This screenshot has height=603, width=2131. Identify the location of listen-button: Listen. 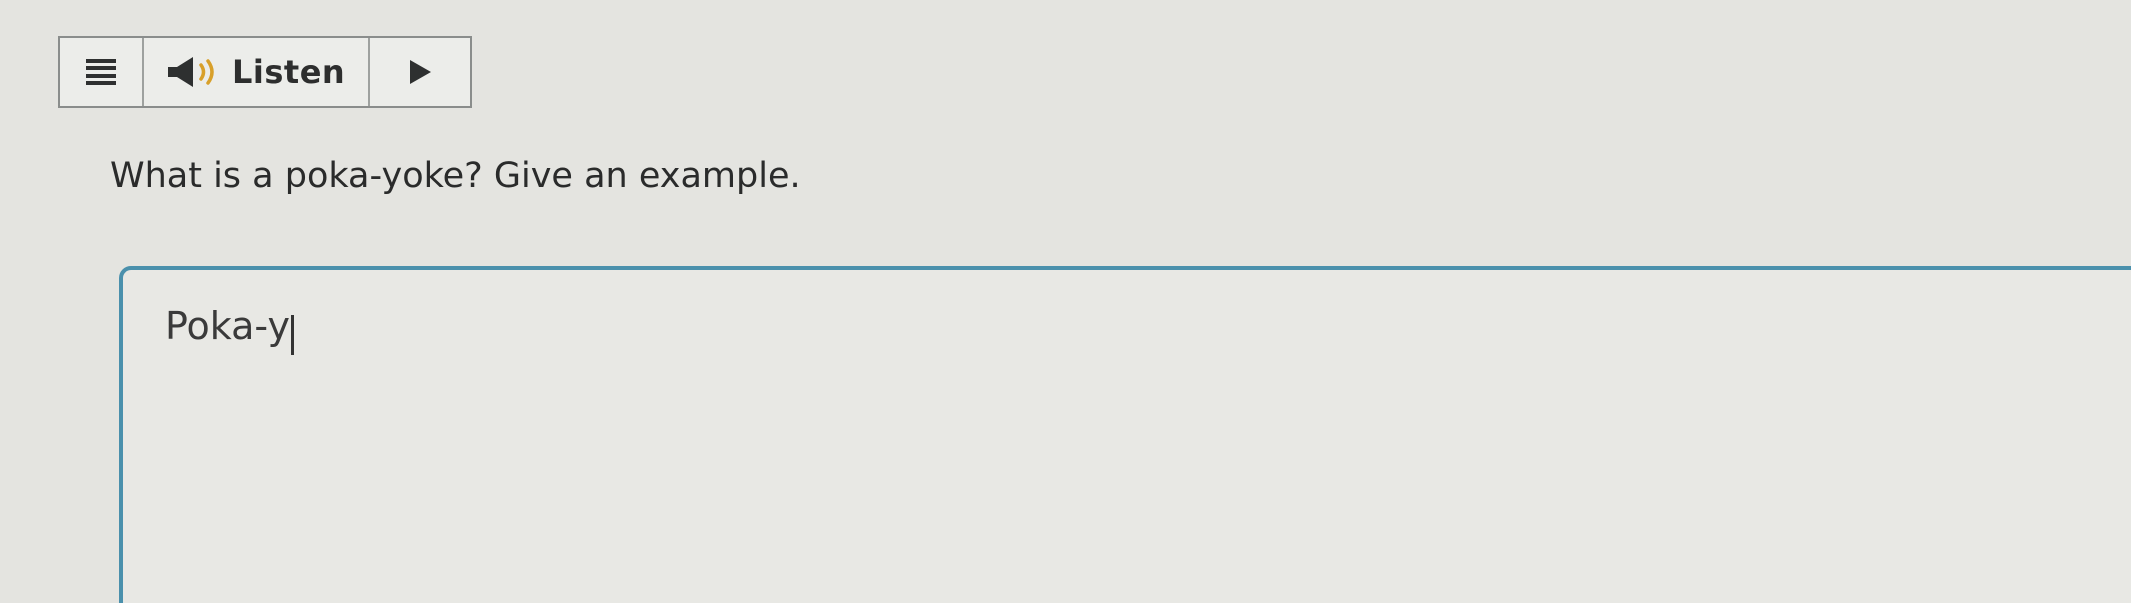
(257, 72).